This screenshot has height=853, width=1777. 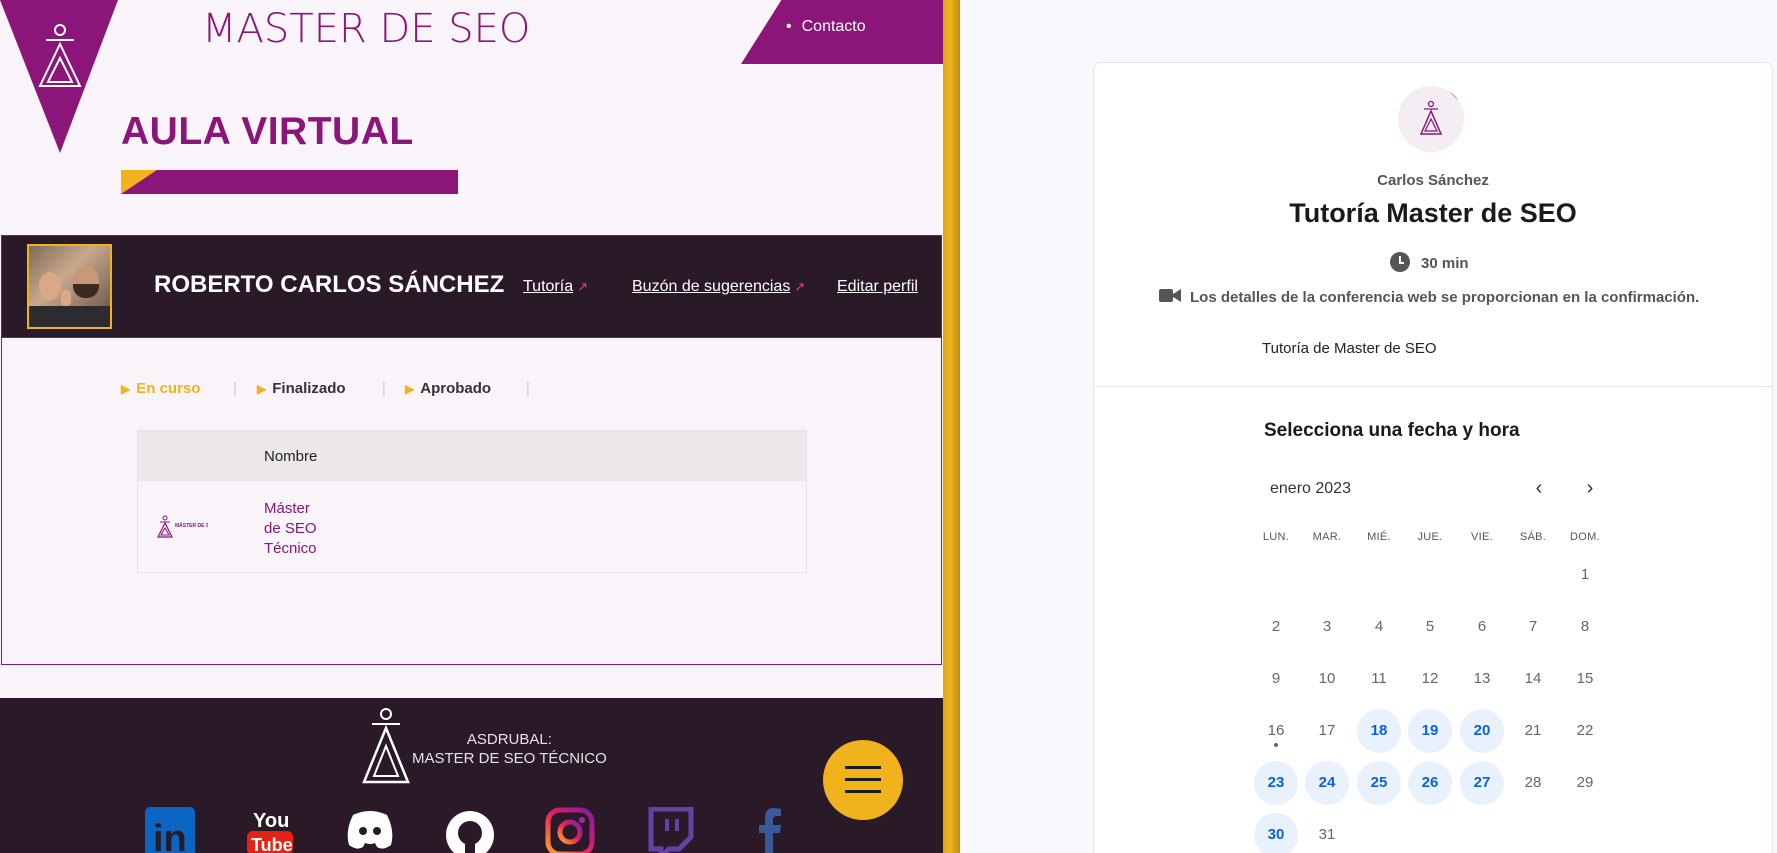 What do you see at coordinates (271, 821) in the screenshot?
I see `svg-text: You` at bounding box center [271, 821].